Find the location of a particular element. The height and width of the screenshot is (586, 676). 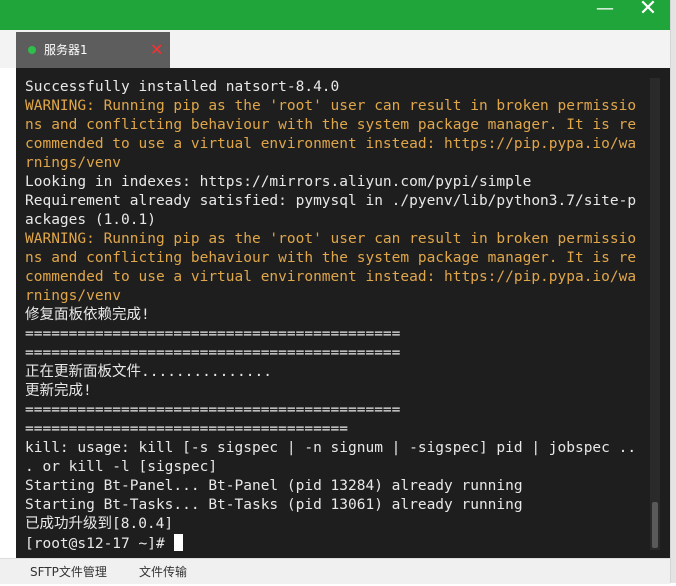

terminal-line: 更新完成! is located at coordinates (58, 391).